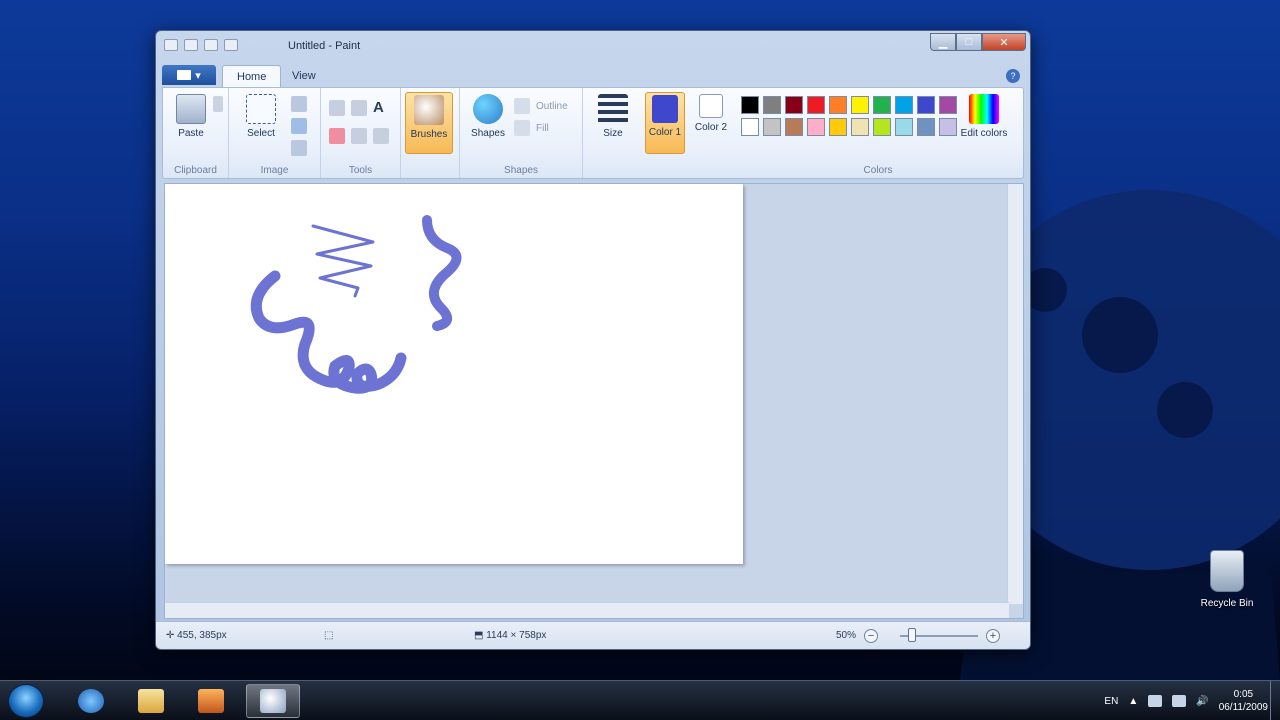  I want to click on fill-icon, so click(522, 128).